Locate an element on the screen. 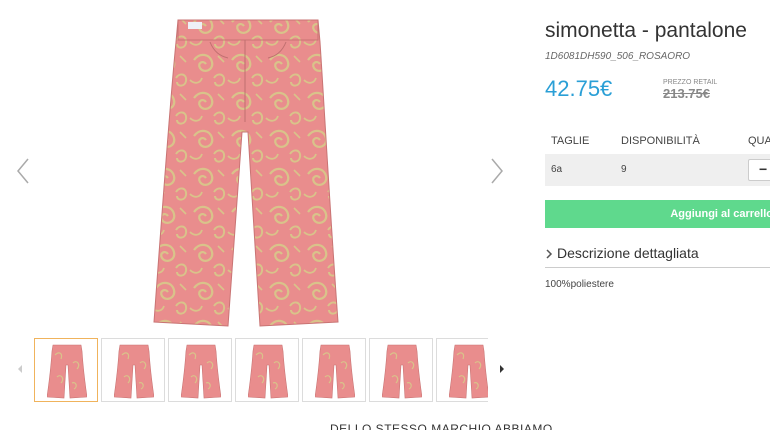  description-title: Descrizione dettagliata is located at coordinates (628, 253).